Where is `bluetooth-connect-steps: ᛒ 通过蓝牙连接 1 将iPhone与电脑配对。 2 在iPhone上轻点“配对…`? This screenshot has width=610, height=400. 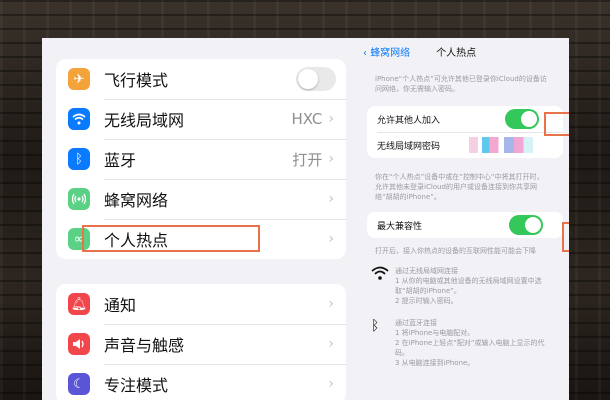 bluetooth-connect-steps: ᛒ 通过蓝牙连接 1 将iPhone与电脑配对。 2 在iPhone上轻点“配对… is located at coordinates (470, 343).